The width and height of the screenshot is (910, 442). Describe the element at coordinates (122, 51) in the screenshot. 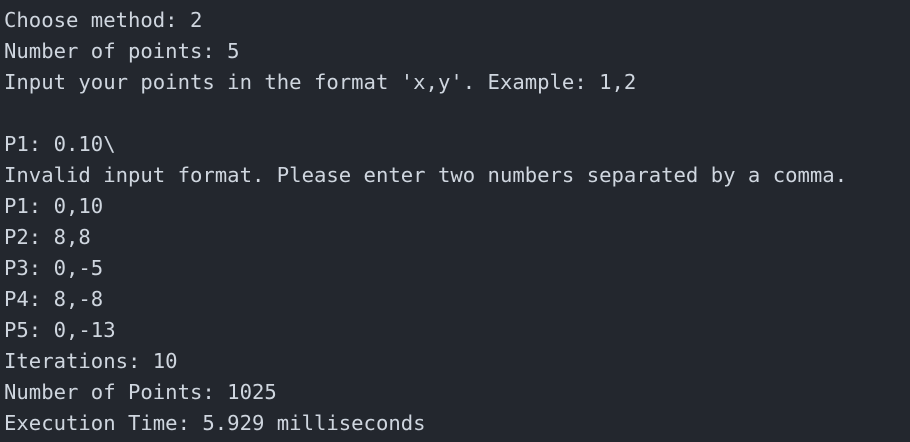

I see `output-line-number-of-points-input: Number of points: 5` at that location.